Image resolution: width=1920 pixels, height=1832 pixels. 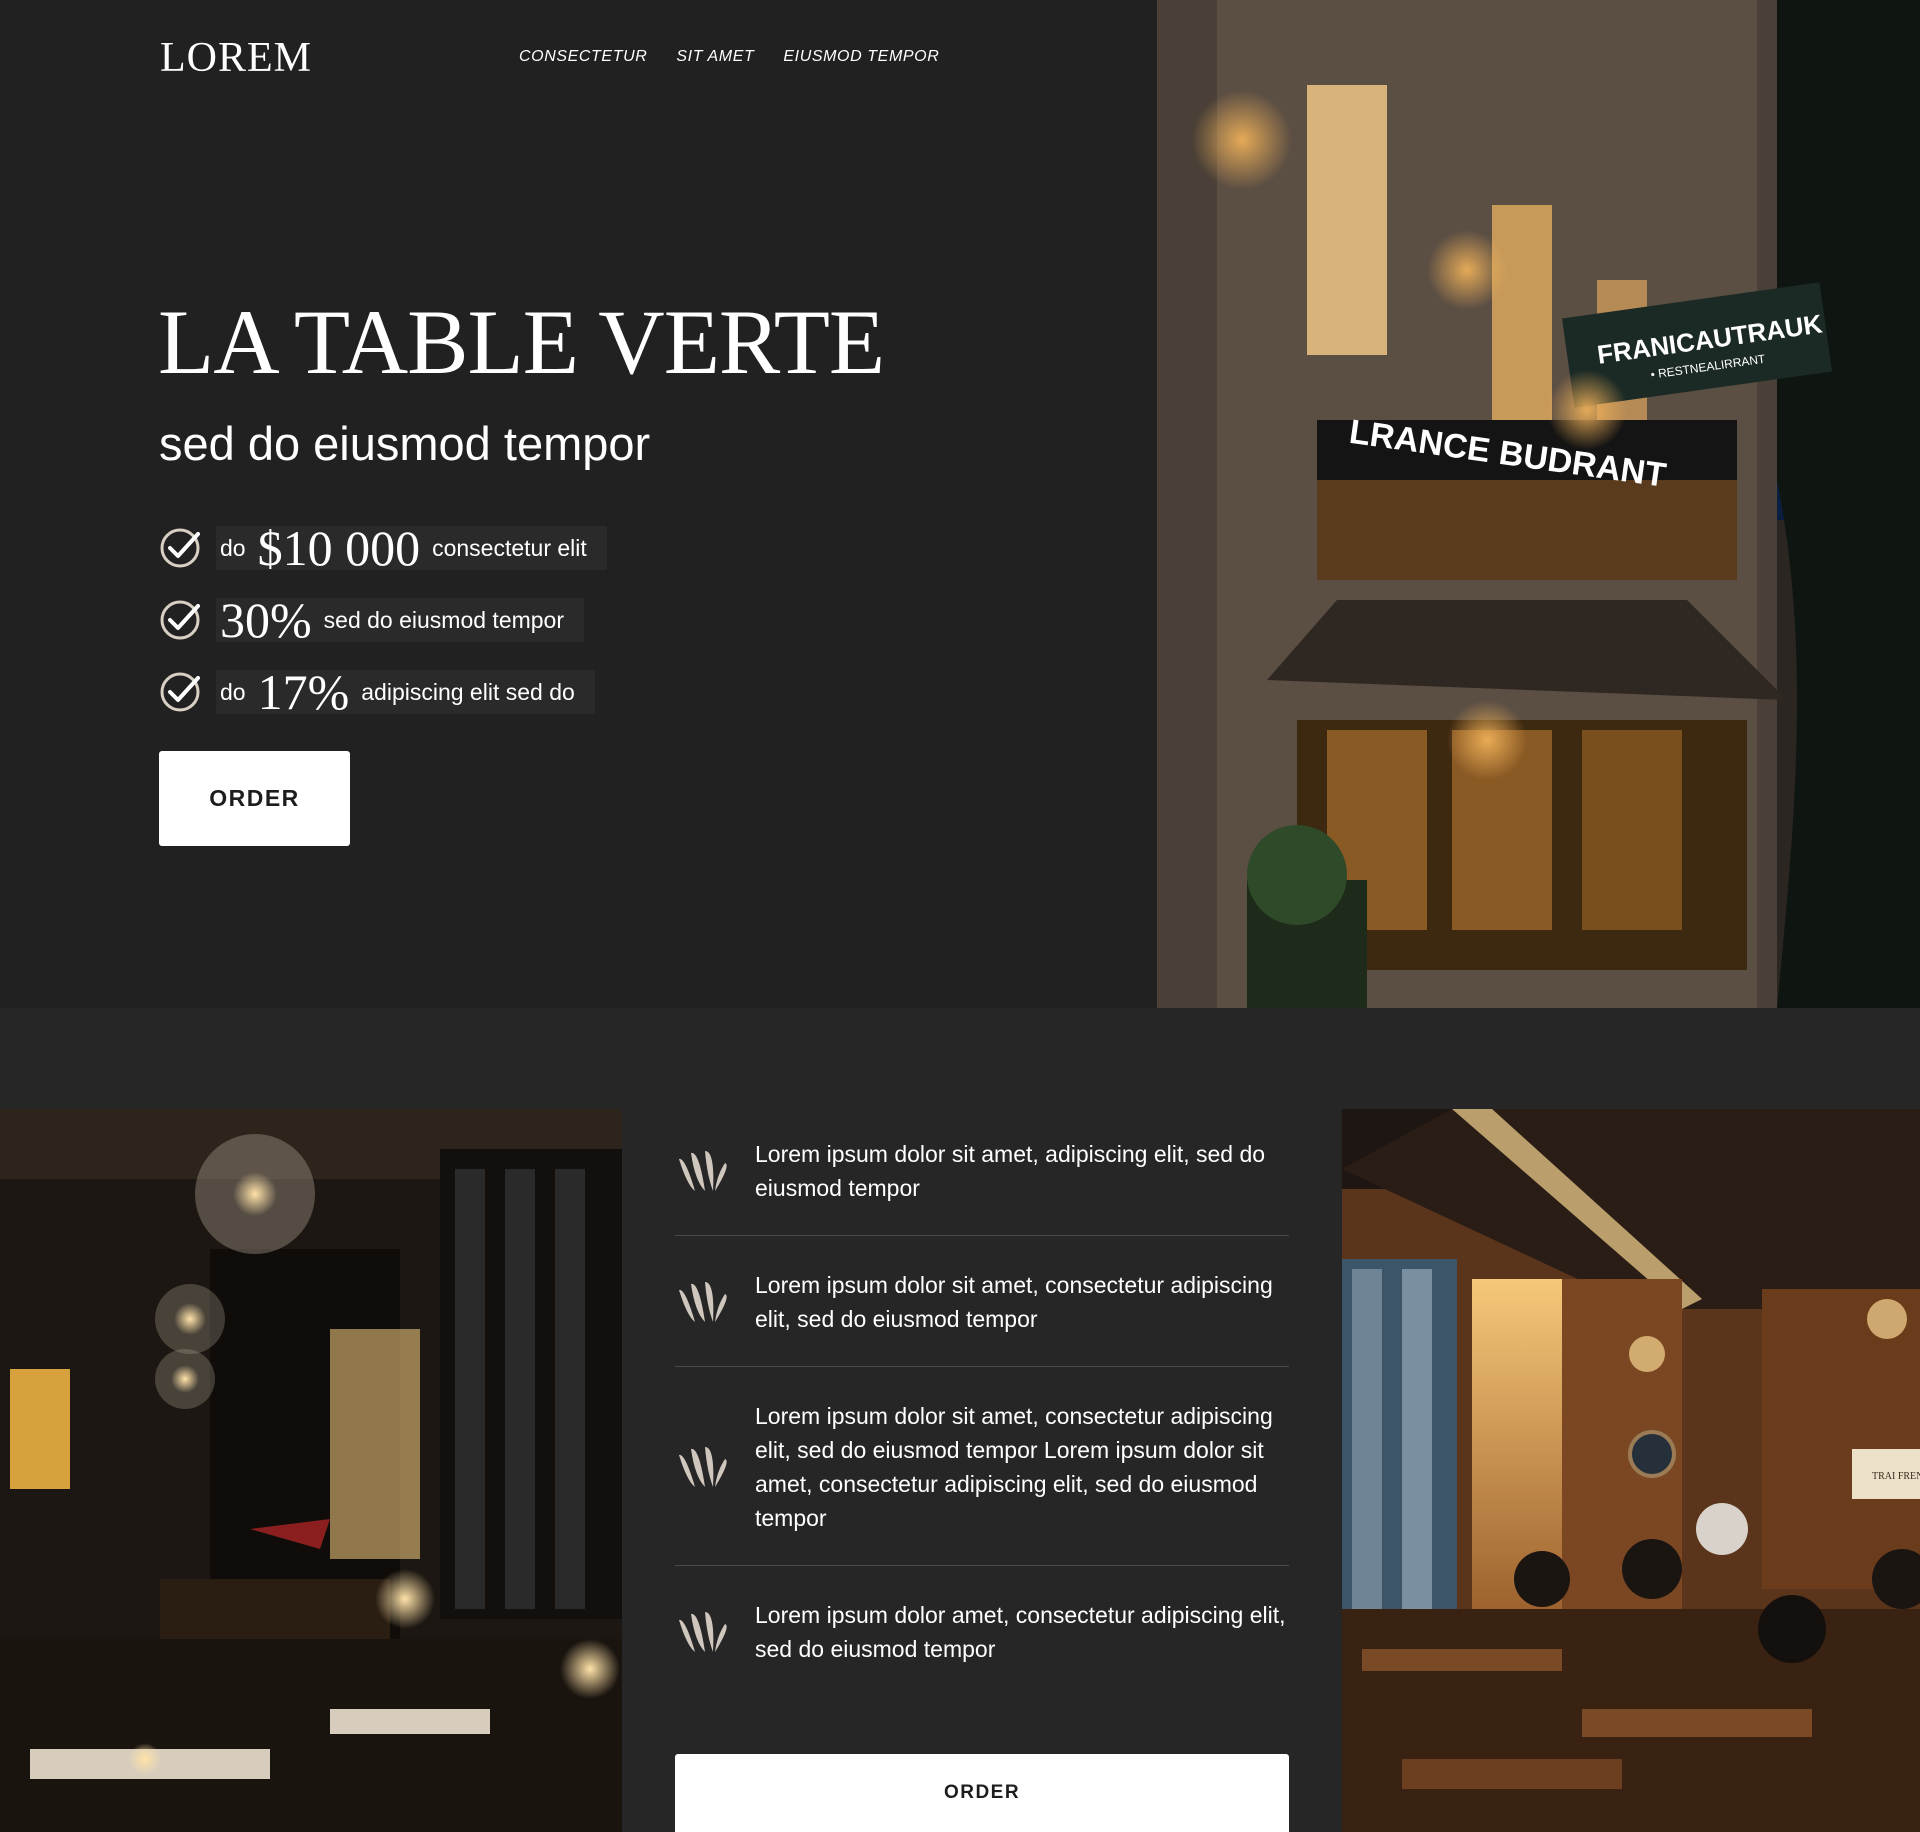 I want to click on feature-item: do 17% adipiscing elit sed do, so click(x=382, y=692).